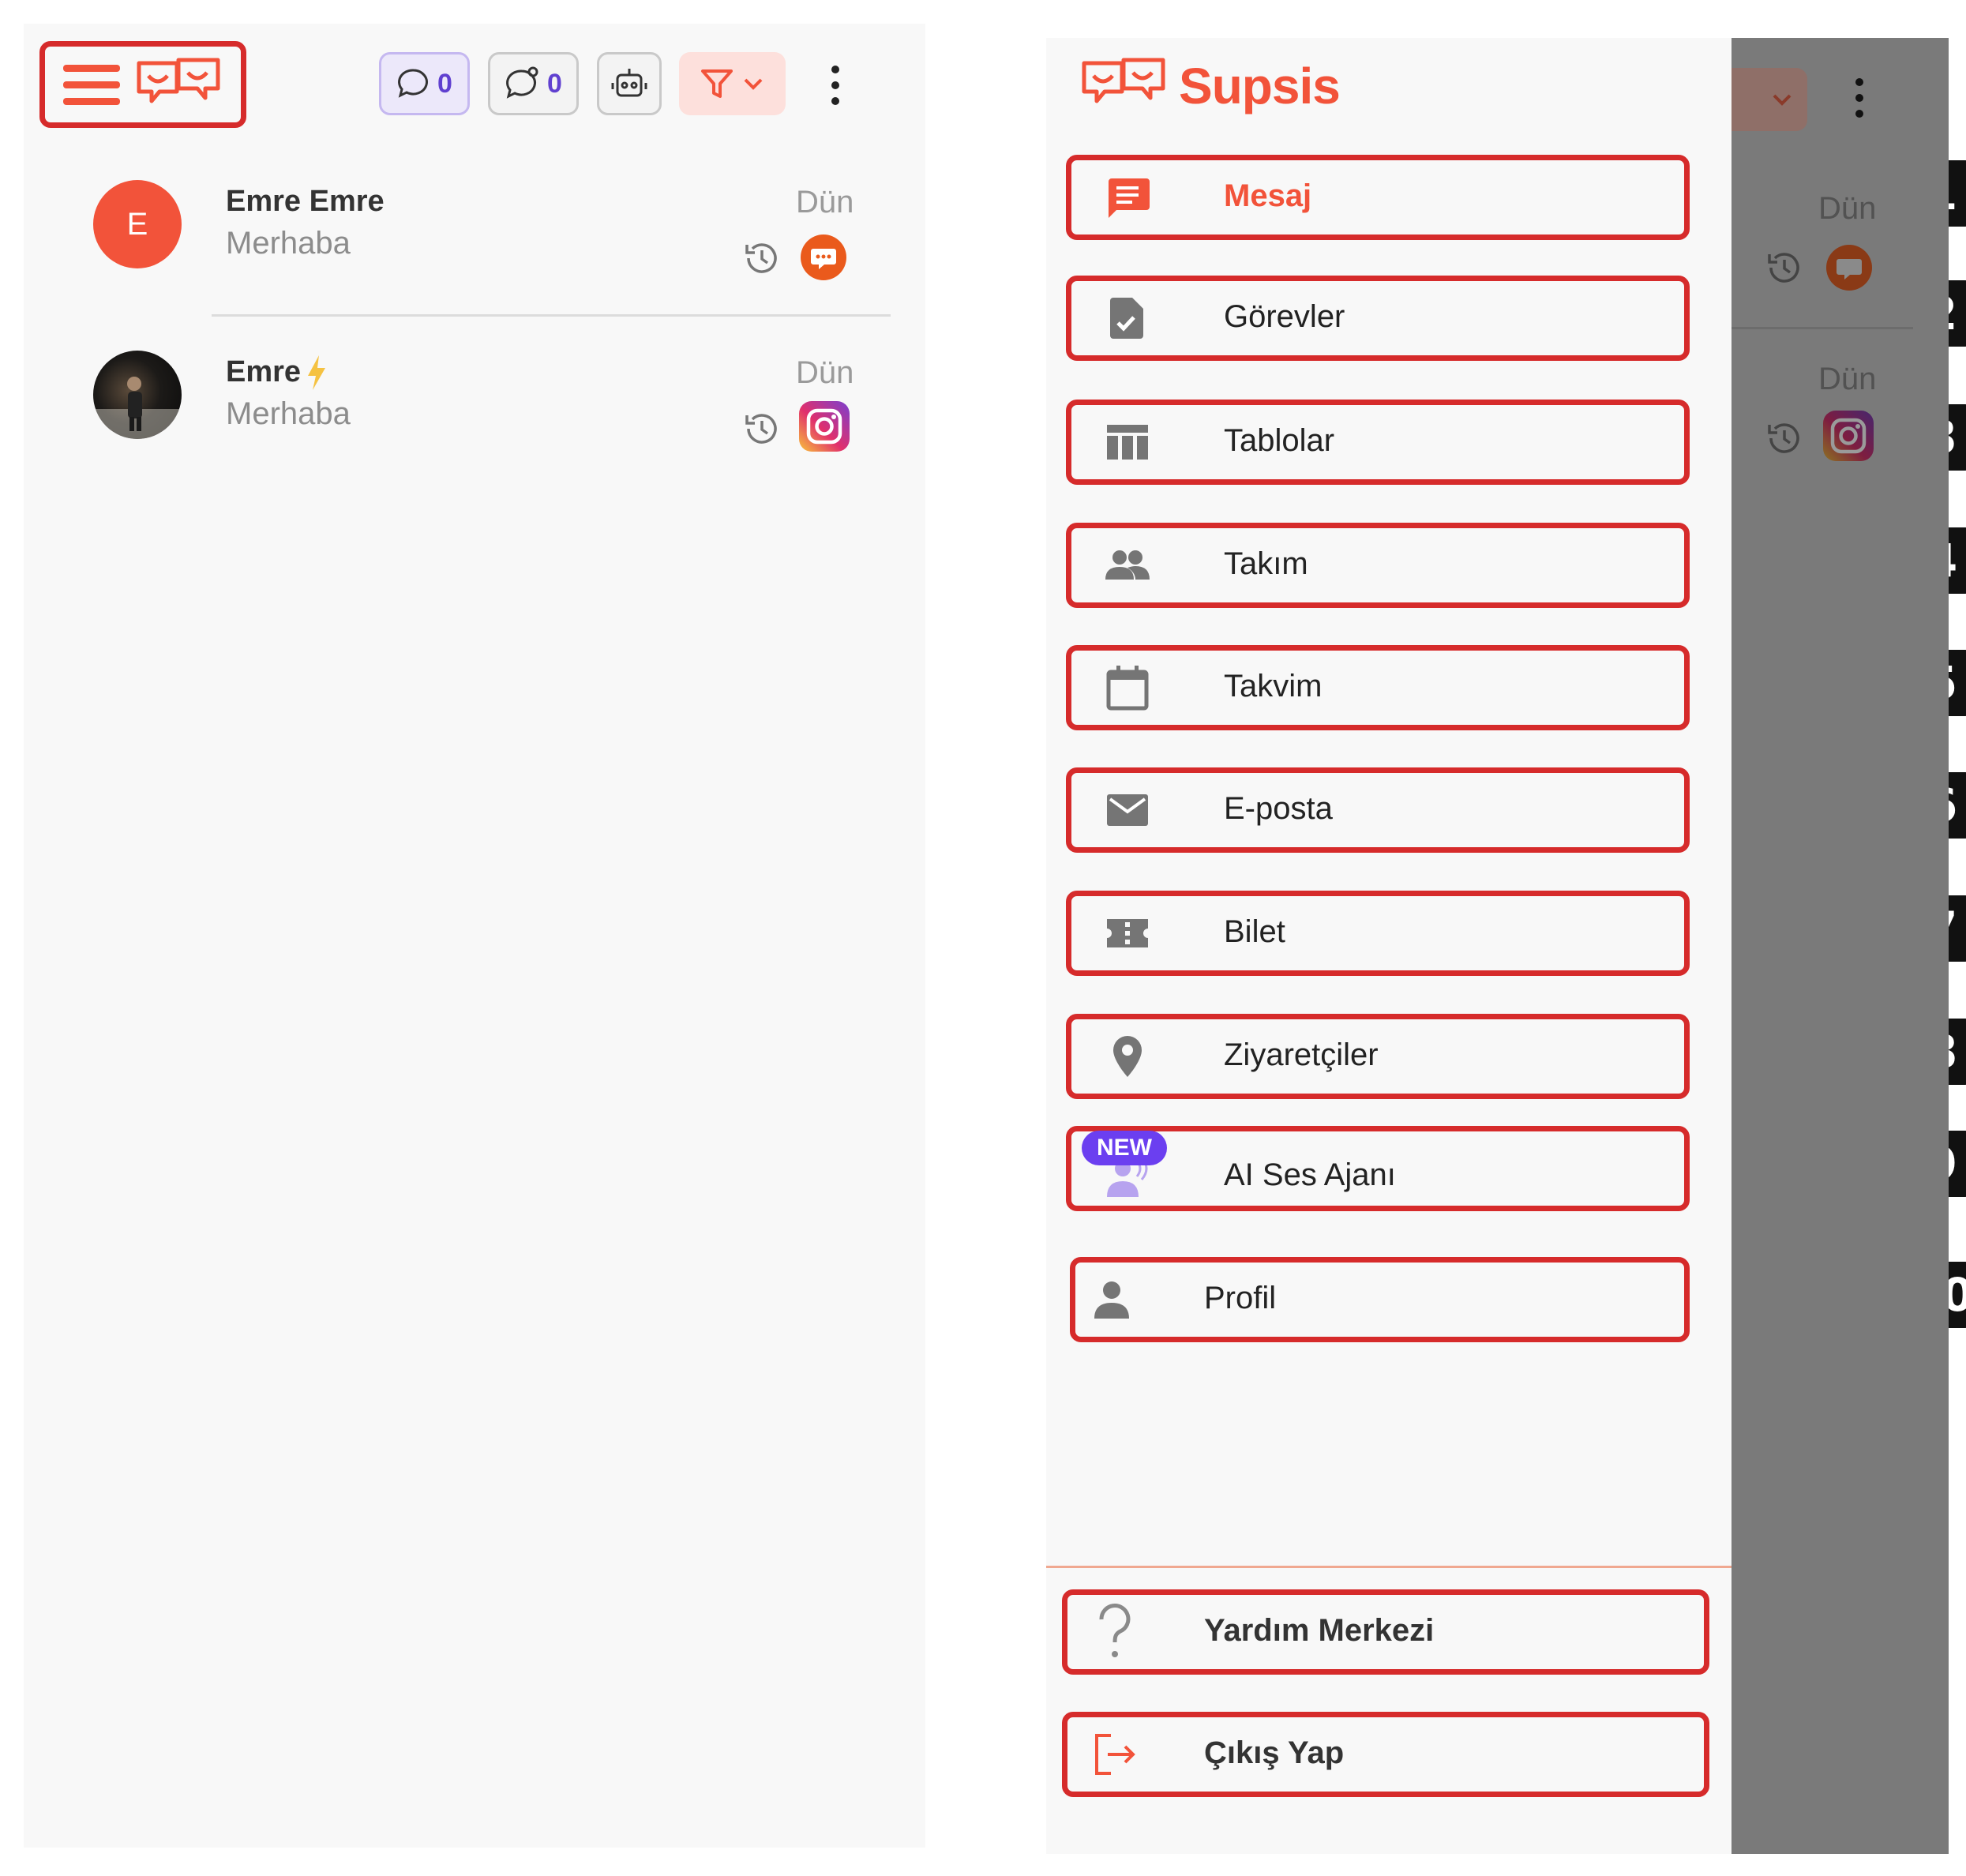 This screenshot has height=1876, width=1966. What do you see at coordinates (1260, 86) in the screenshot?
I see `brand-name: Supsis` at bounding box center [1260, 86].